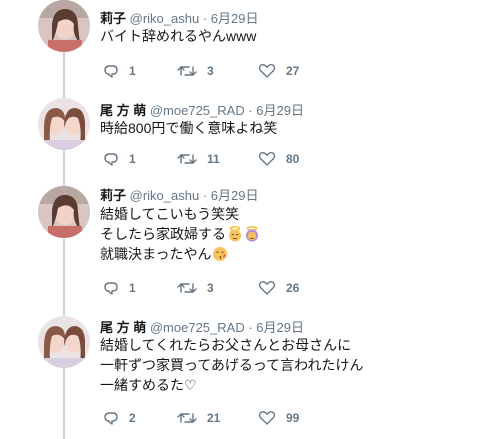 The width and height of the screenshot is (481, 439). What do you see at coordinates (233, 418) in the screenshot?
I see `tweet-actions: 2 21 99` at bounding box center [233, 418].